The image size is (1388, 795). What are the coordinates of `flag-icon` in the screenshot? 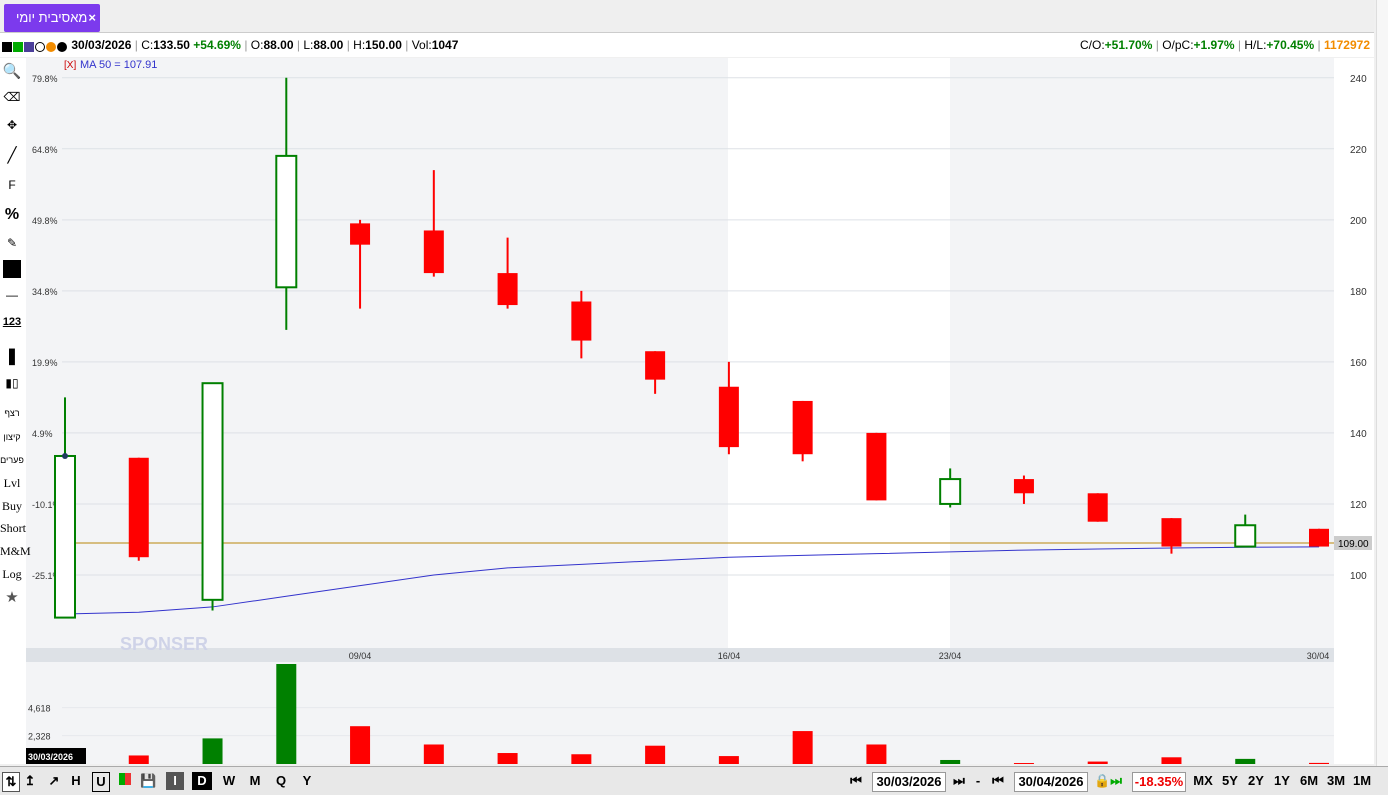 It's located at (125, 781).